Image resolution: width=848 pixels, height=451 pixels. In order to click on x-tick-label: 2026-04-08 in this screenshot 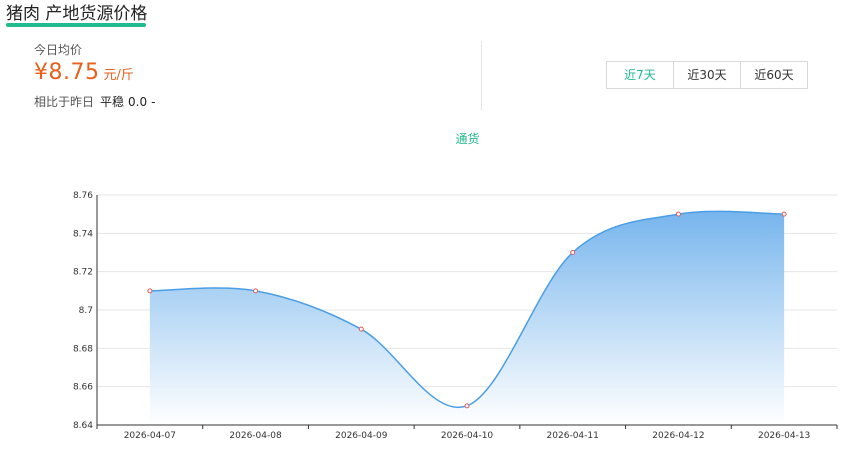, I will do `click(255, 436)`.